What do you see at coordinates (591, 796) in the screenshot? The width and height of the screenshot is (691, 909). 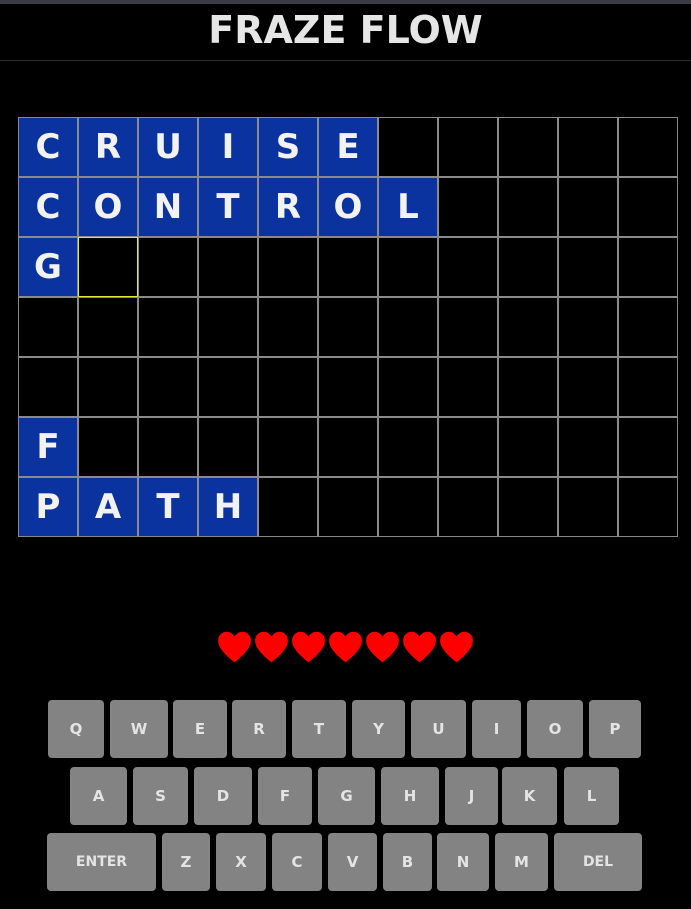 I see `key-l: L` at bounding box center [591, 796].